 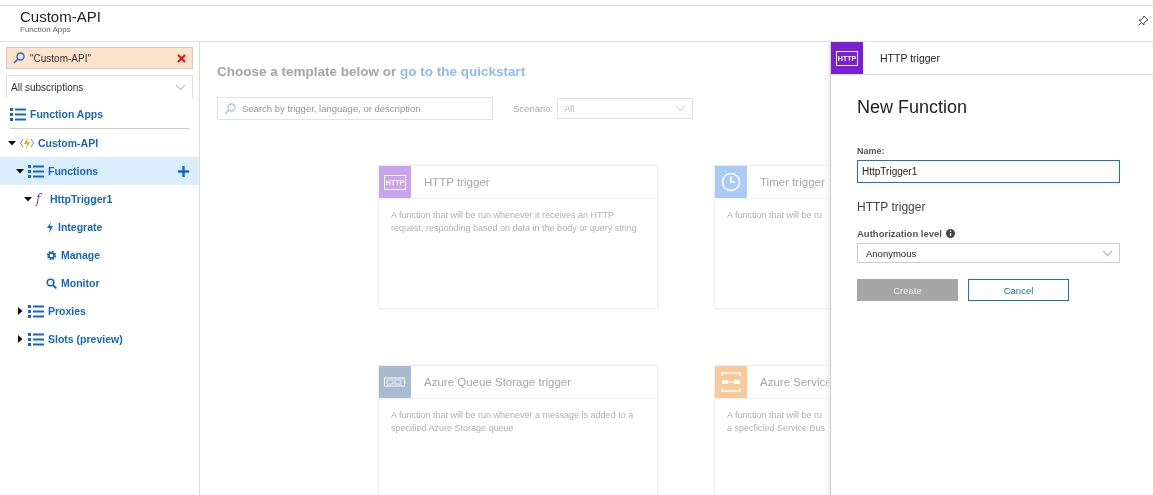 I want to click on name-label: Name:, so click(x=871, y=151).